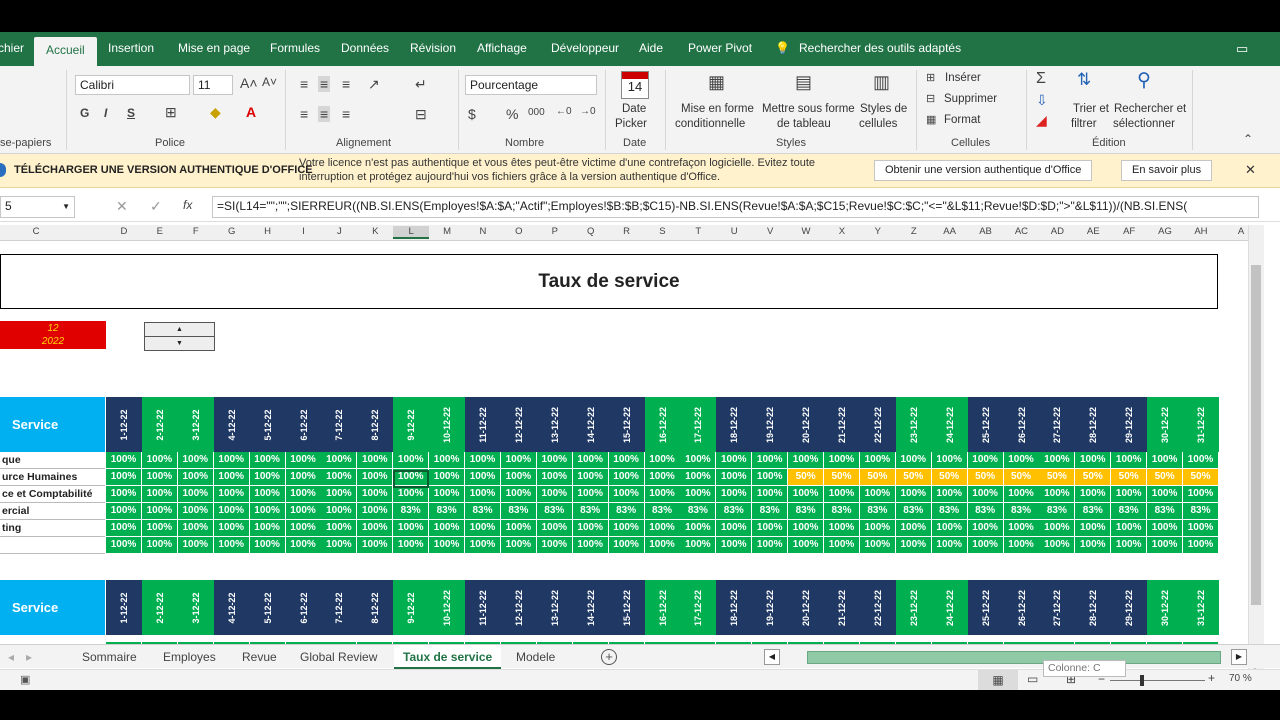 Image resolution: width=1280 pixels, height=720 pixels. What do you see at coordinates (1242, 49) in the screenshot?
I see `comments-icon: ▭` at bounding box center [1242, 49].